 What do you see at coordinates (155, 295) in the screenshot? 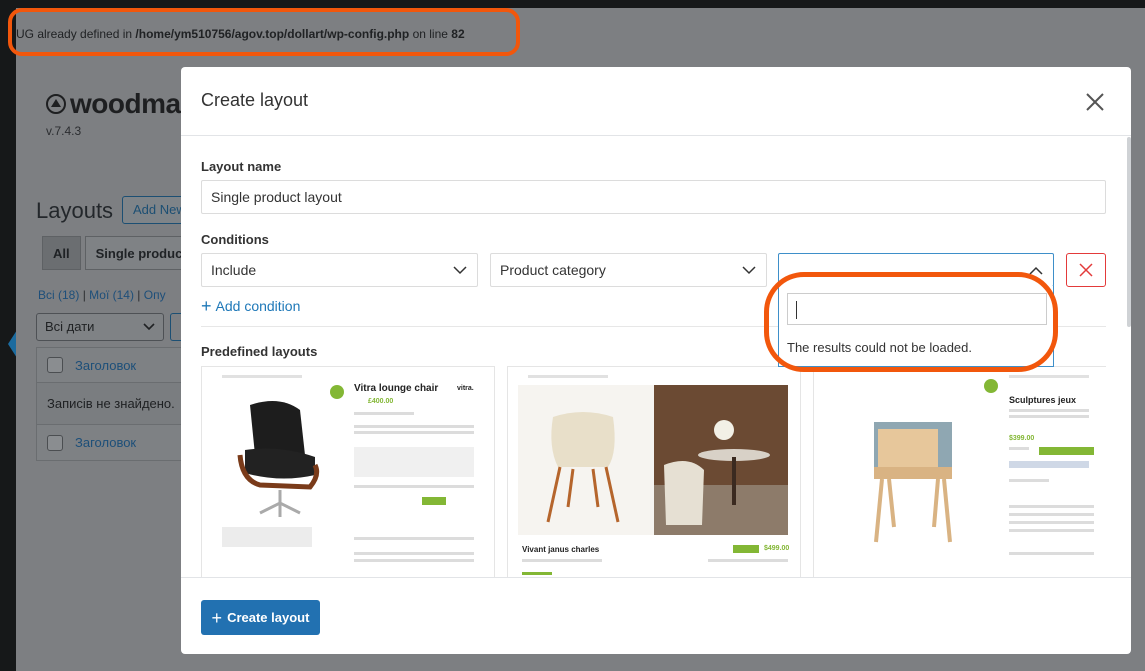
I see `filter-published-link: Опу` at bounding box center [155, 295].